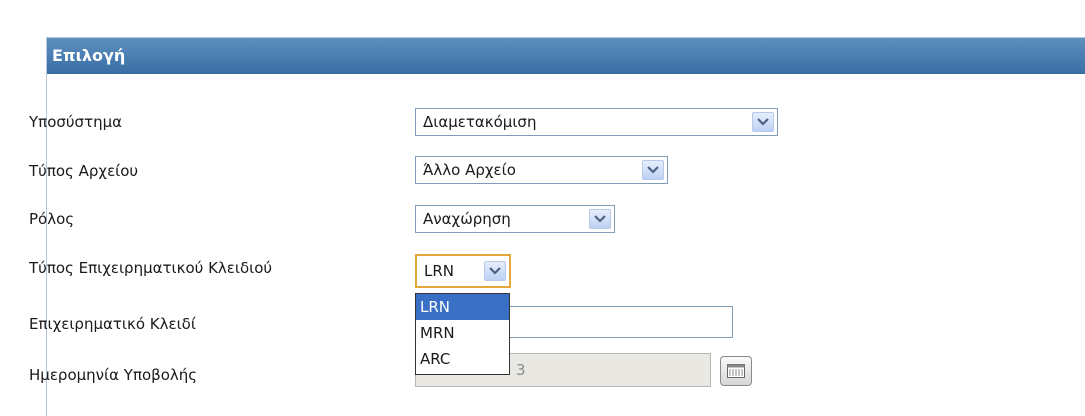  I want to click on calendar-button, so click(736, 371).